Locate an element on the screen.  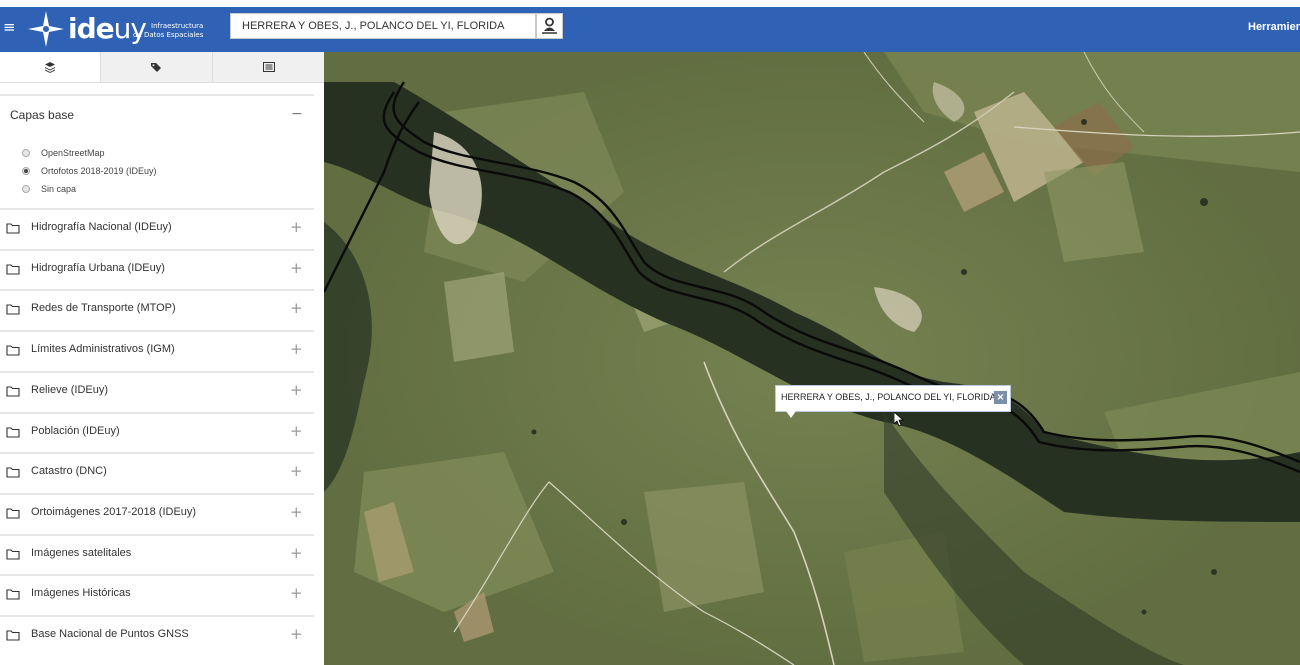
base-option-none: Sin capa is located at coordinates (122, 189).